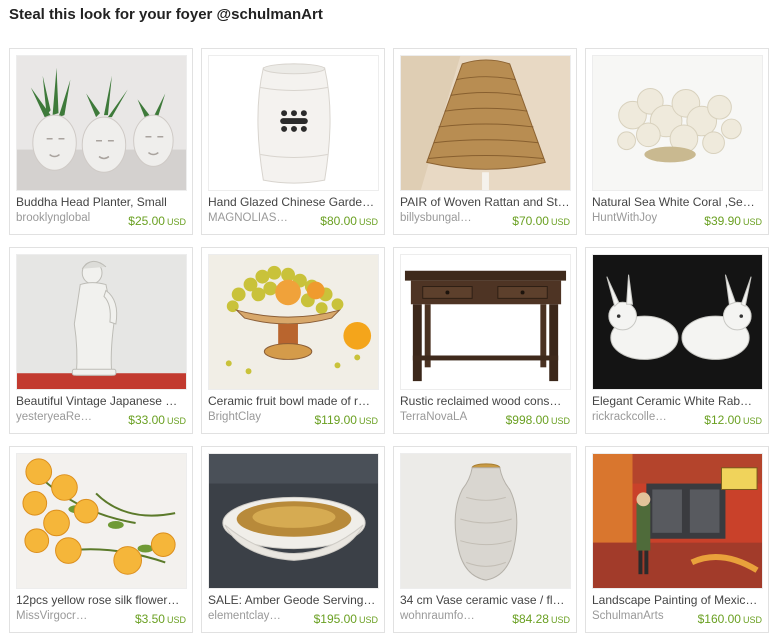 The height and width of the screenshot is (639, 777). I want to click on product-image-rattan-shade, so click(485, 123).